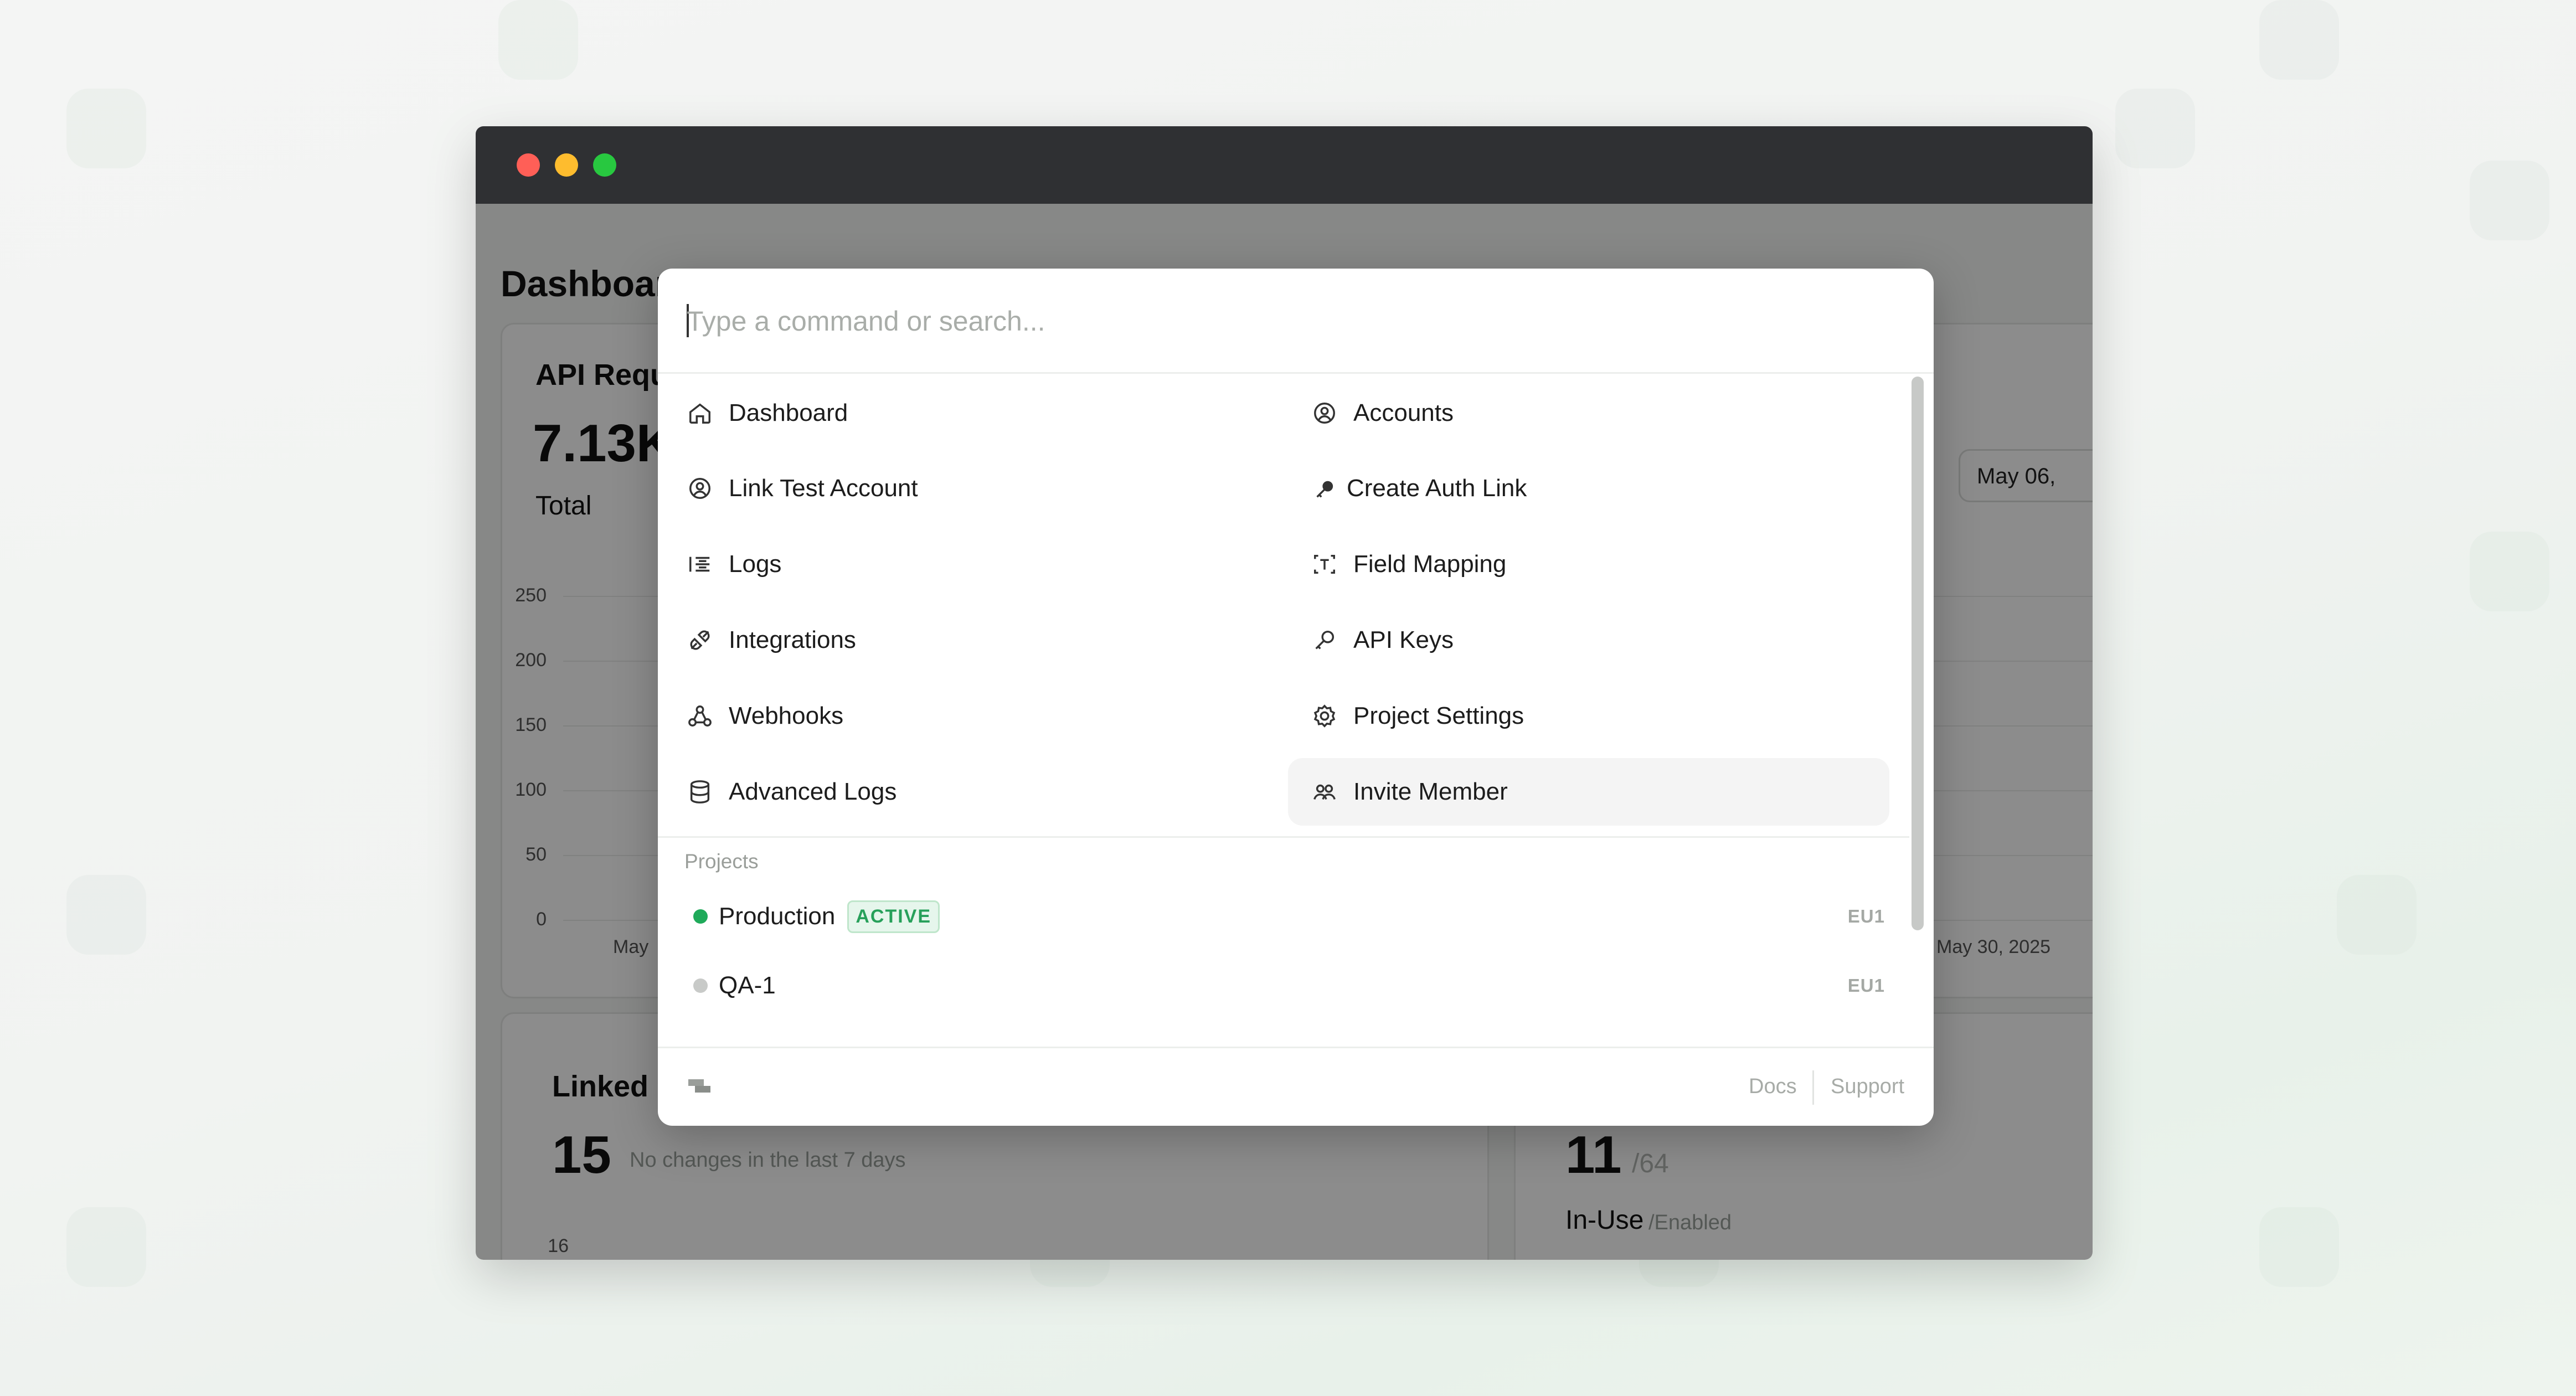  I want to click on command-item-label: Webhooks, so click(786, 715).